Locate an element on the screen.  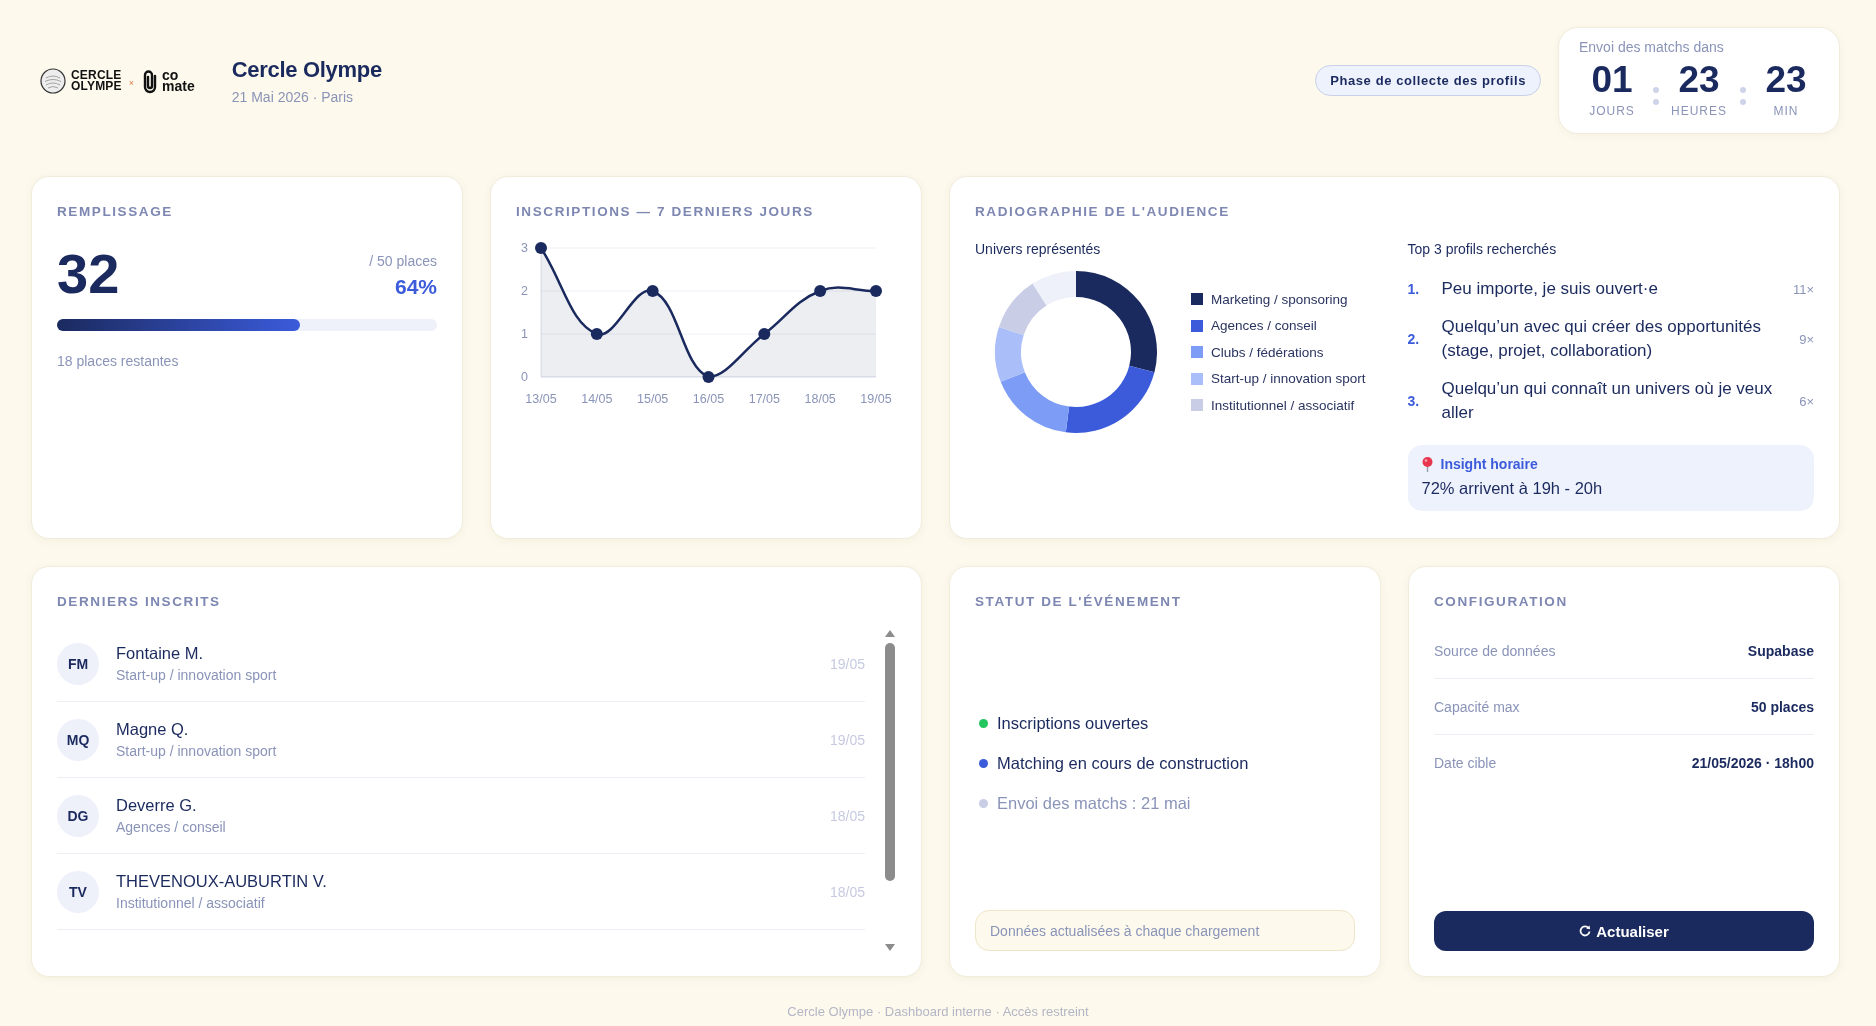
event-title: Cercle Olympe is located at coordinates (306, 69).